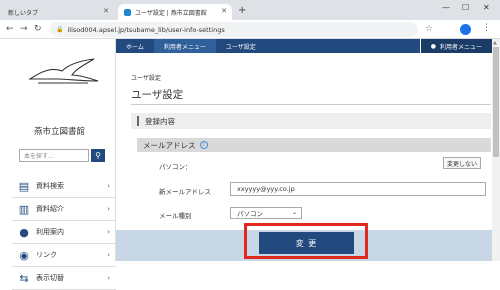  I want to click on vertical-scrollbar: ▲, so click(496, 150).